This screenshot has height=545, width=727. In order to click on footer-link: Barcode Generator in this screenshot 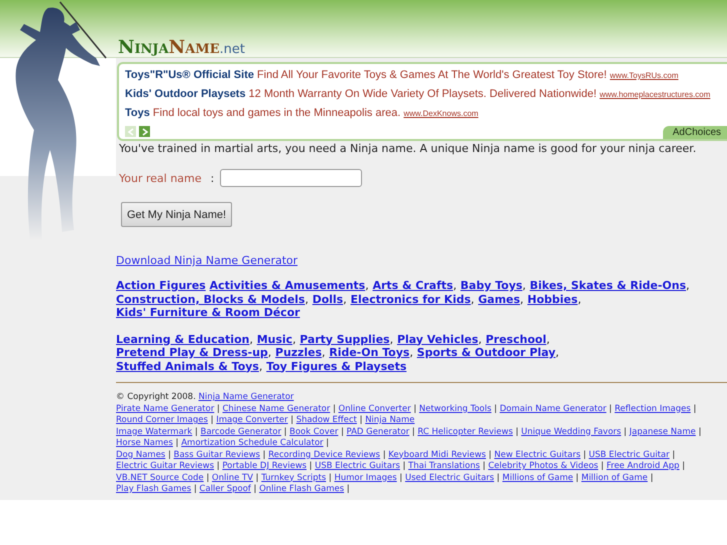, I will do `click(241, 431)`.